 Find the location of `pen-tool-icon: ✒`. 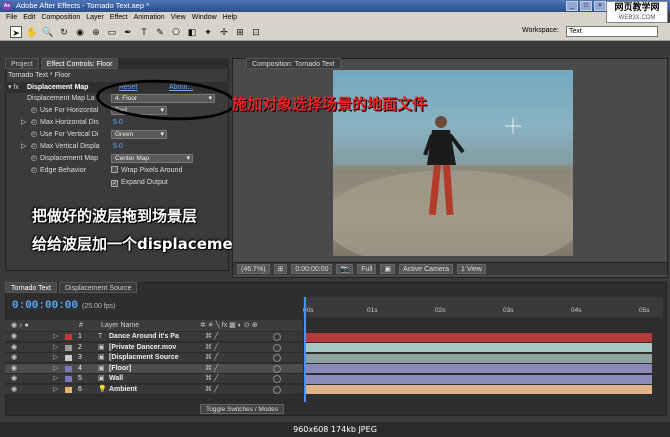

pen-tool-icon: ✒ is located at coordinates (128, 32).